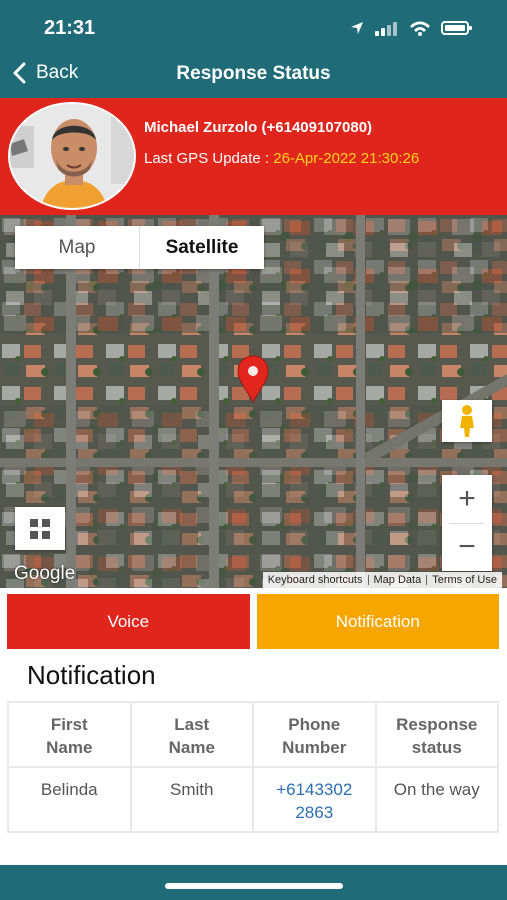 The height and width of the screenshot is (900, 507). I want to click on map-layers-button, so click(40, 528).